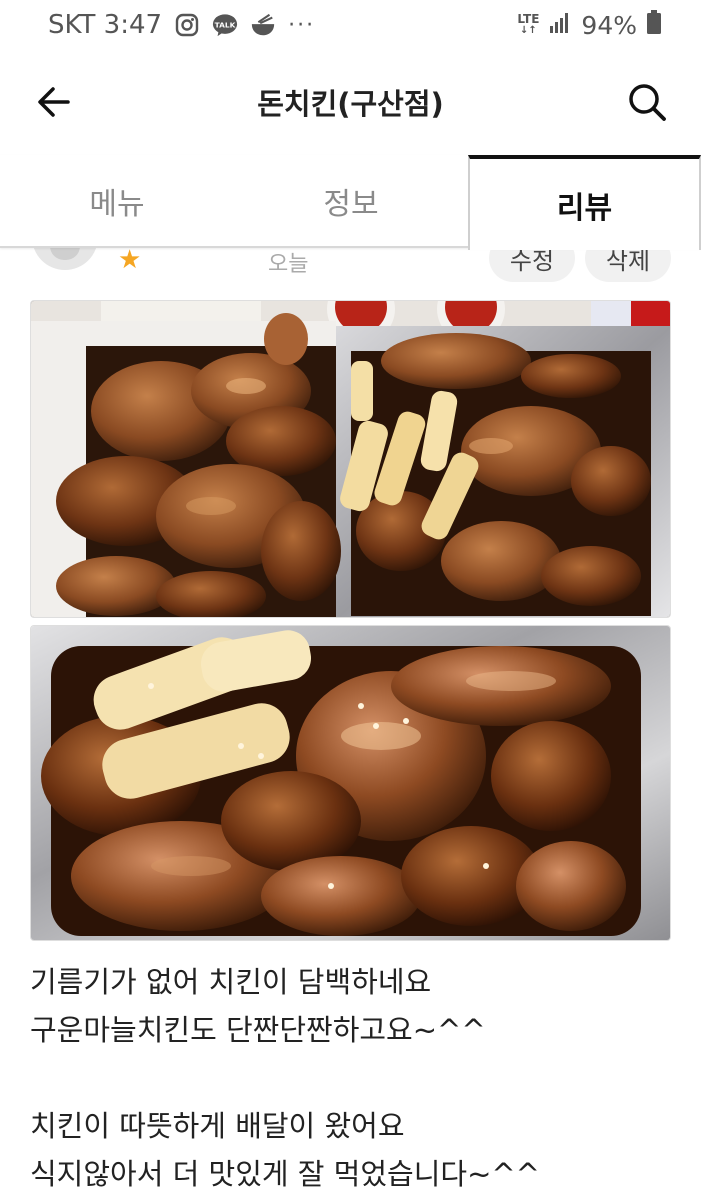 The width and height of the screenshot is (701, 1188). I want to click on svg-text: TALK, so click(225, 24).